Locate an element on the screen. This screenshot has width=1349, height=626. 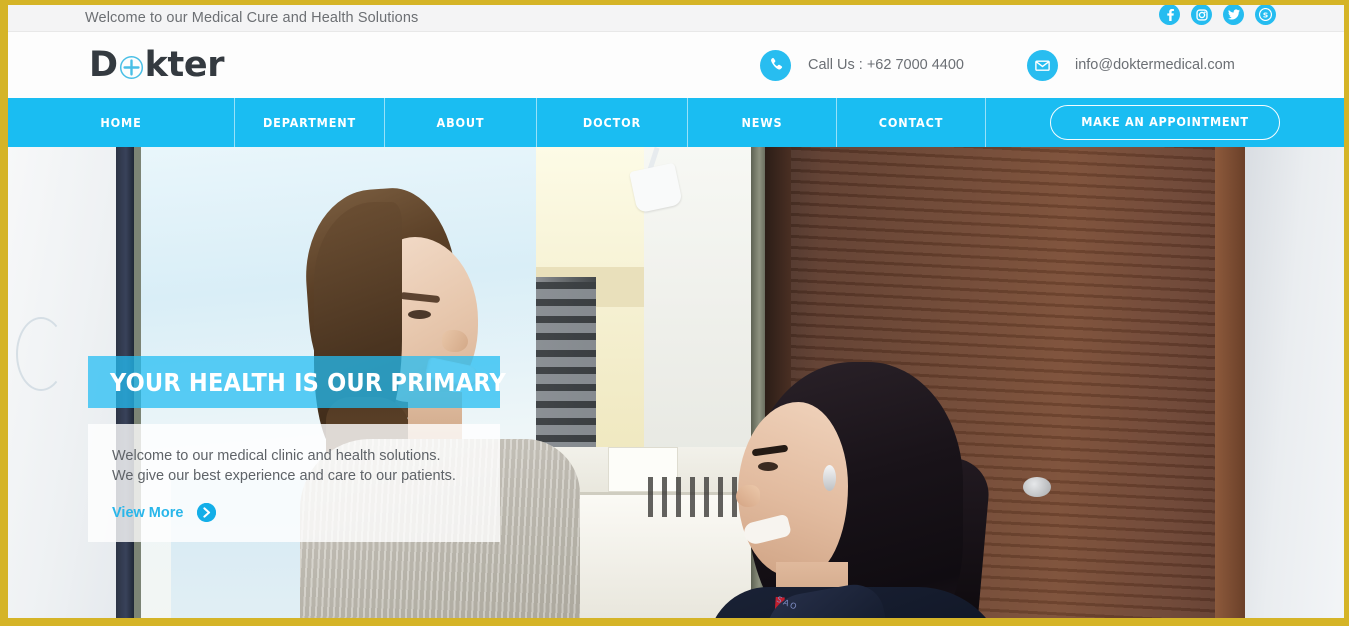
hero-photo-patient-eye is located at coordinates (419, 314).